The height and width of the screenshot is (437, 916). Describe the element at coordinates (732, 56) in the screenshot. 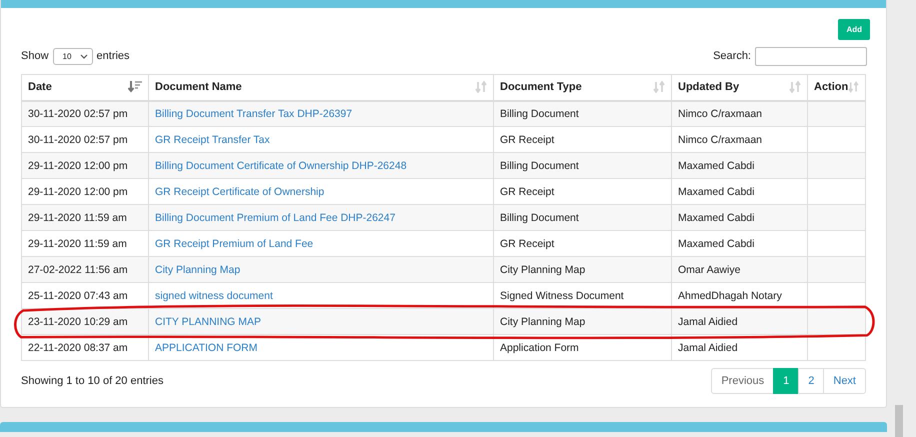

I see `search-label: Search:` at that location.